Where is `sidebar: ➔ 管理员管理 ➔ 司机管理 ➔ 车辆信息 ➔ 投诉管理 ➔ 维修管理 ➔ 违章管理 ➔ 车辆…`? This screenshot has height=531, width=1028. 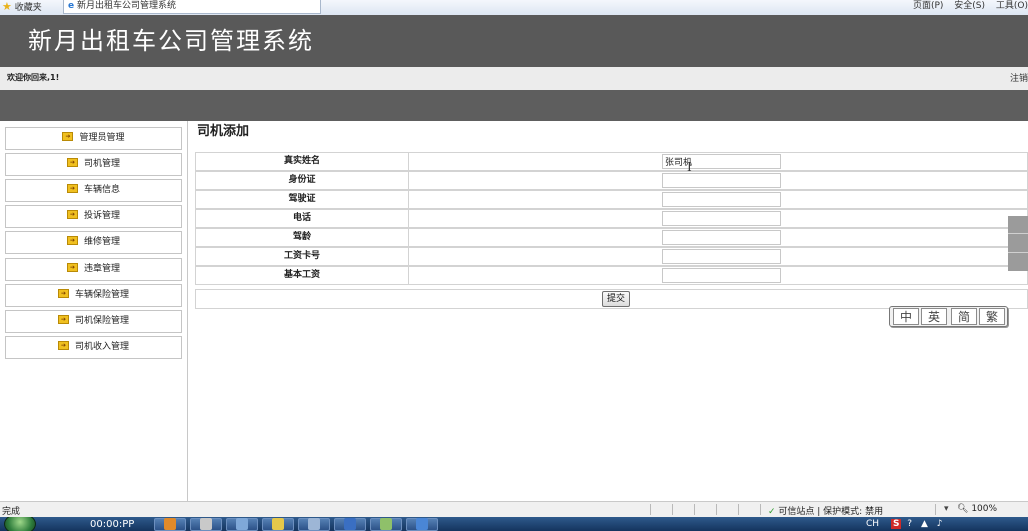 sidebar: ➔ 管理员管理 ➔ 司机管理 ➔ 车辆信息 ➔ 投诉管理 ➔ 维修管理 ➔ 违章管理 ➔ 车辆… is located at coordinates (94, 311).